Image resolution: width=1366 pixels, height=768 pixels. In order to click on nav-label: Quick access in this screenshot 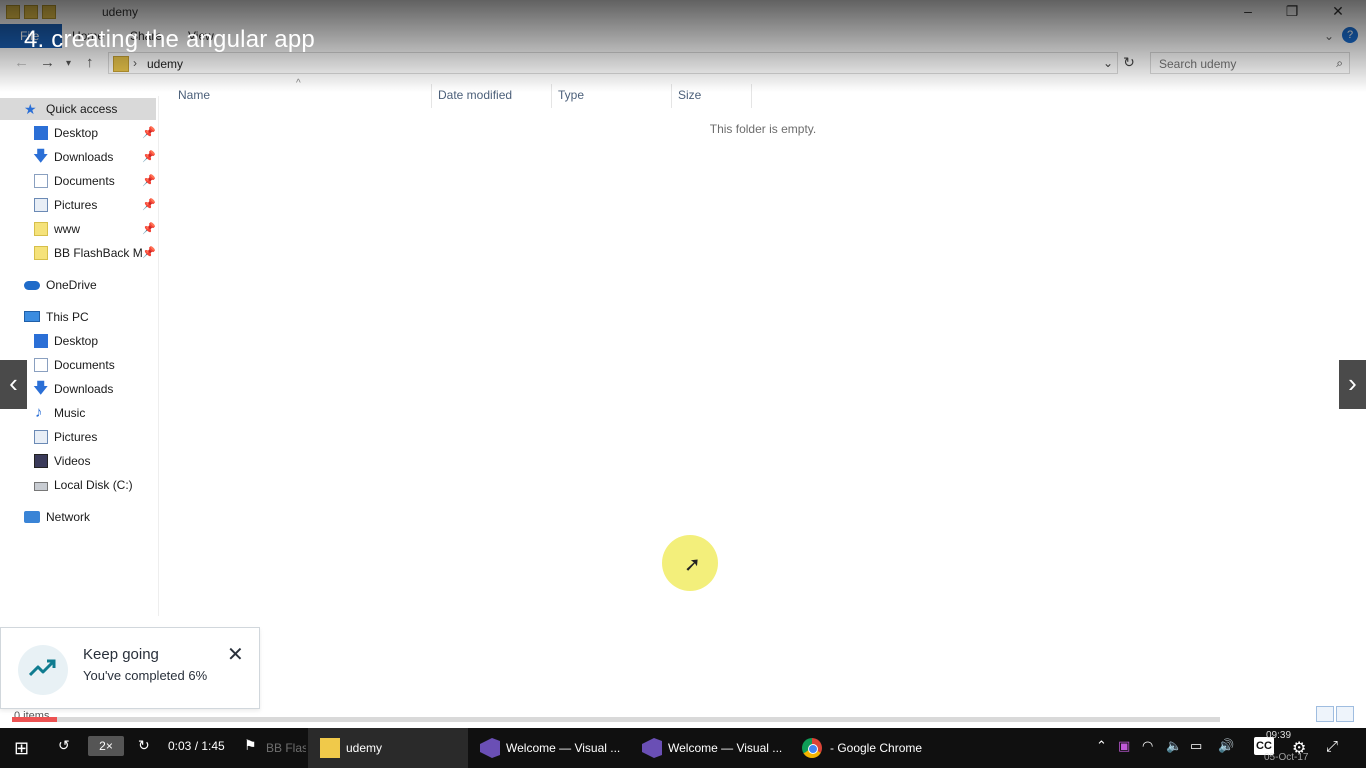, I will do `click(82, 109)`.